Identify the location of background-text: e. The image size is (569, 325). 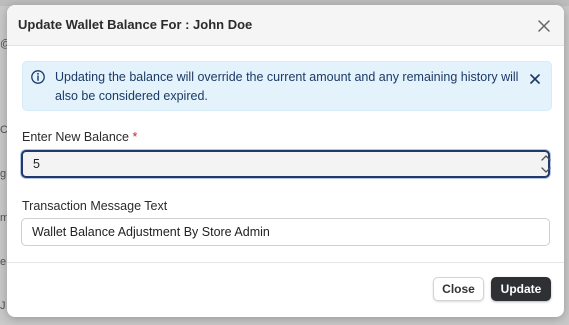
(3, 262).